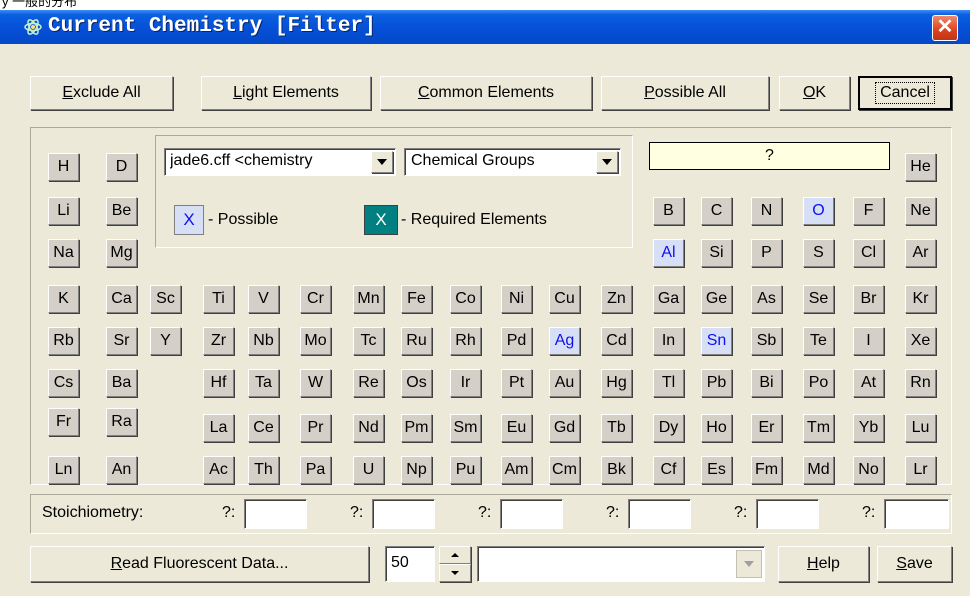 This screenshot has width=970, height=596. Describe the element at coordinates (914, 564) in the screenshot. I see `save-button: Save` at that location.